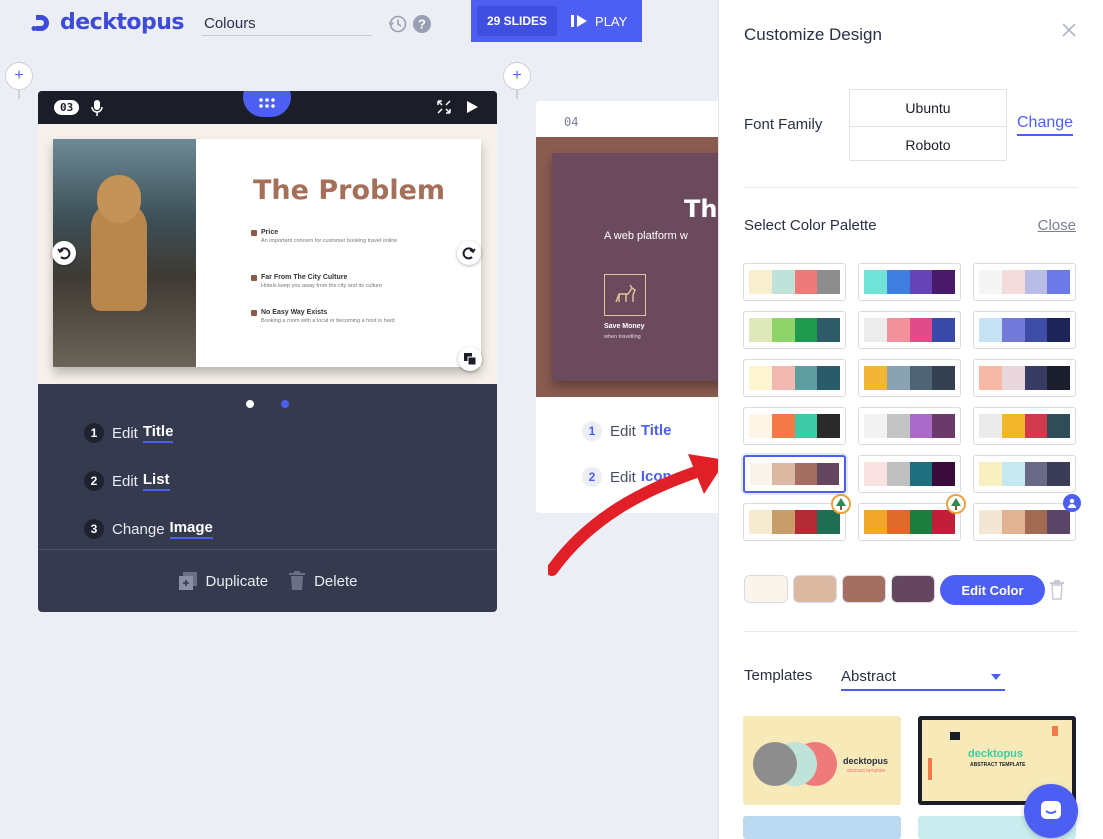 The image size is (1103, 839). What do you see at coordinates (517, 21) in the screenshot?
I see `slides-count: 29 SLIDES` at bounding box center [517, 21].